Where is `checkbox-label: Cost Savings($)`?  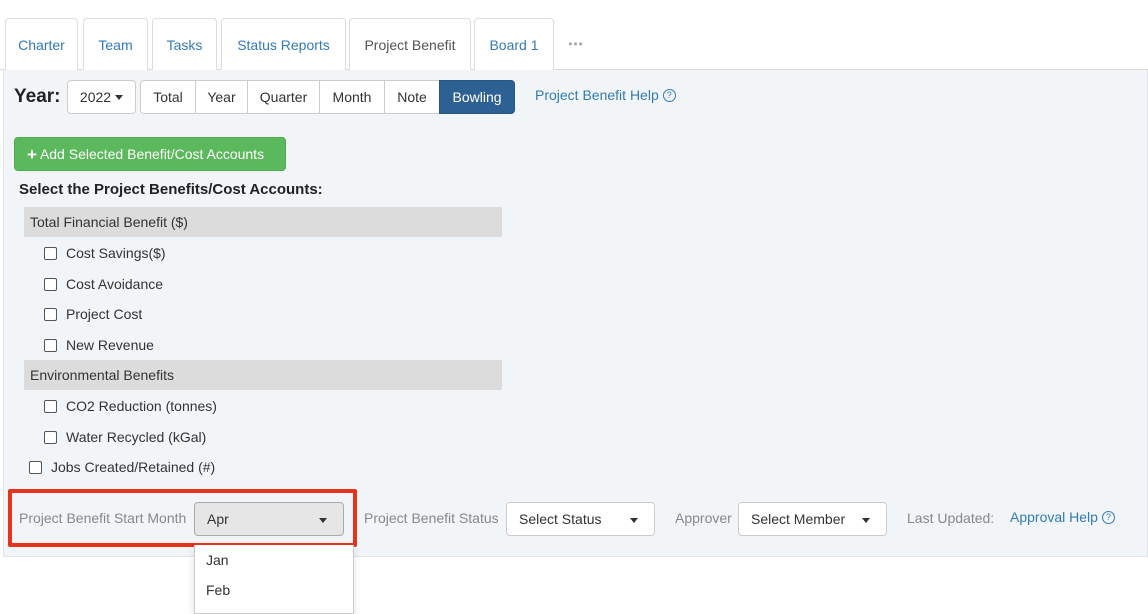 checkbox-label: Cost Savings($) is located at coordinates (116, 253).